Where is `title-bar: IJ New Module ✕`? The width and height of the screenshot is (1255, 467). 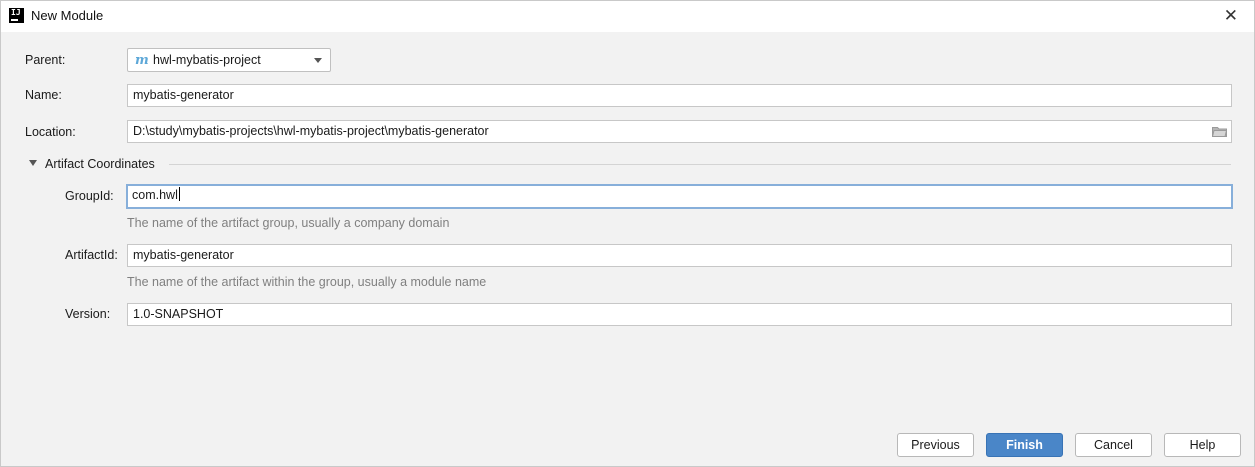
title-bar: IJ New Module ✕ is located at coordinates (627, 16).